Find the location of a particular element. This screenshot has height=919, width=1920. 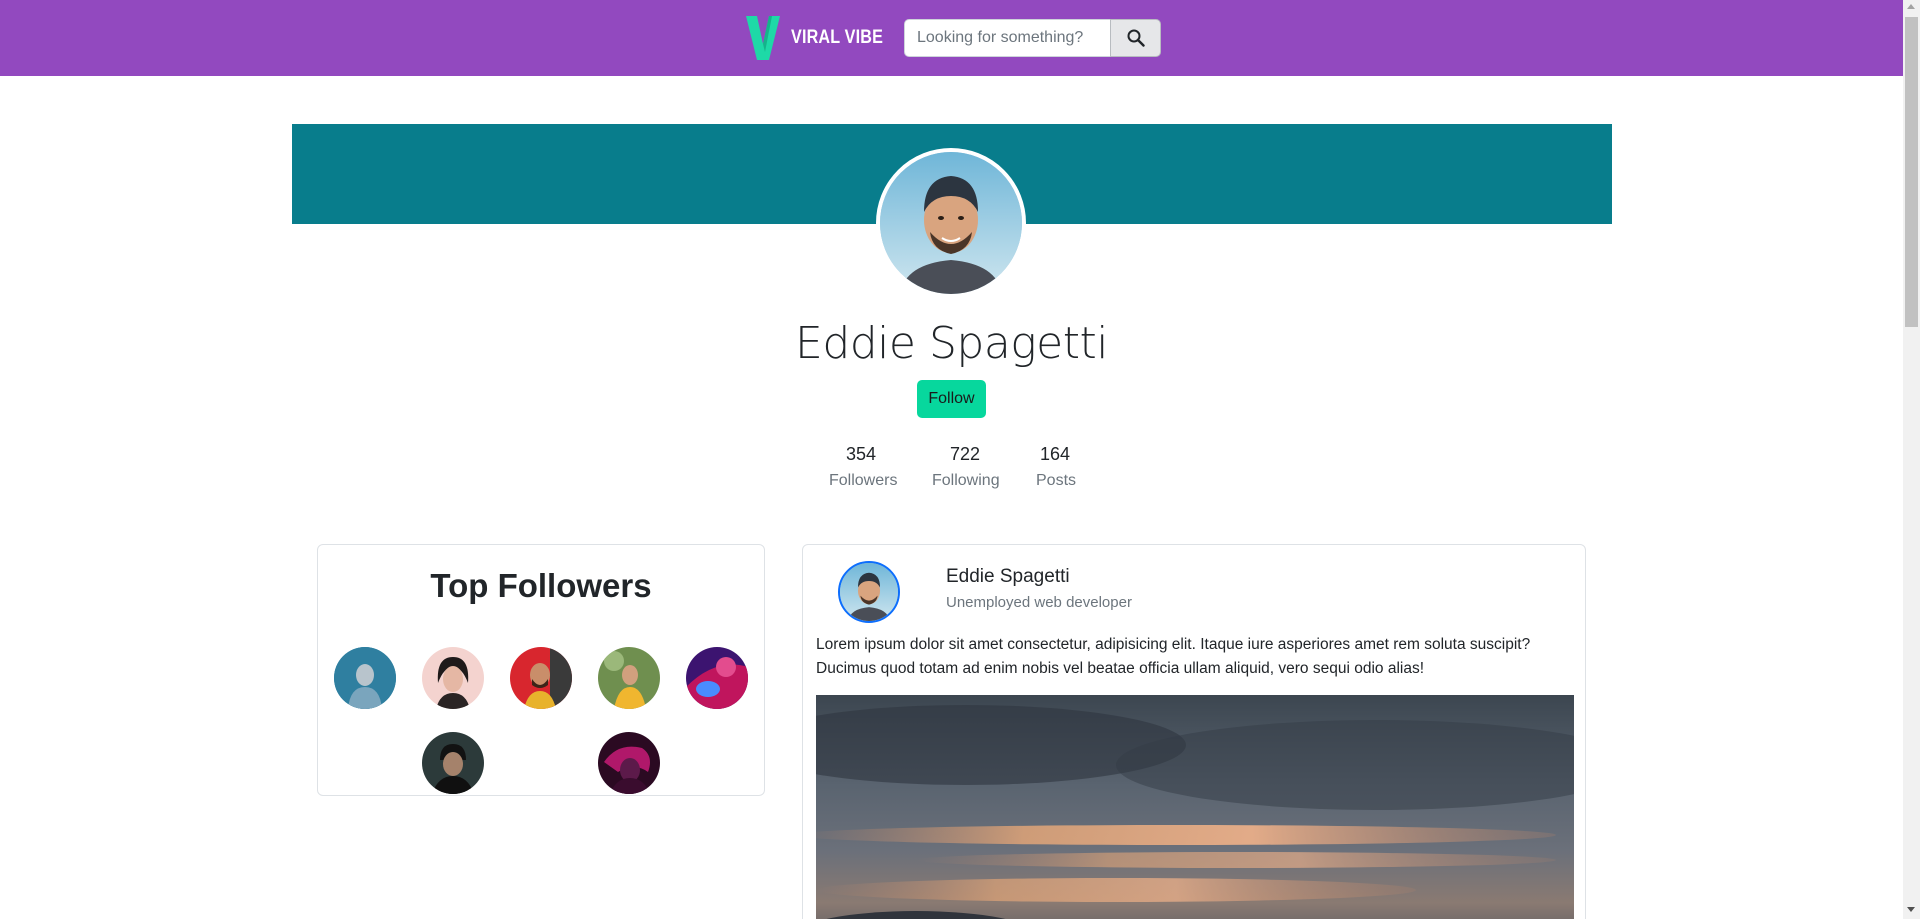

post-image is located at coordinates (1195, 807).